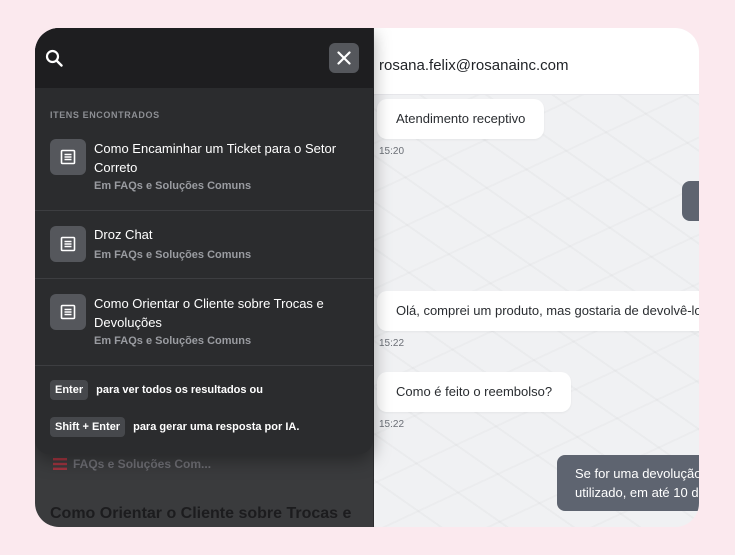 This screenshot has width=735, height=555. I want to click on close-button, so click(344, 58).